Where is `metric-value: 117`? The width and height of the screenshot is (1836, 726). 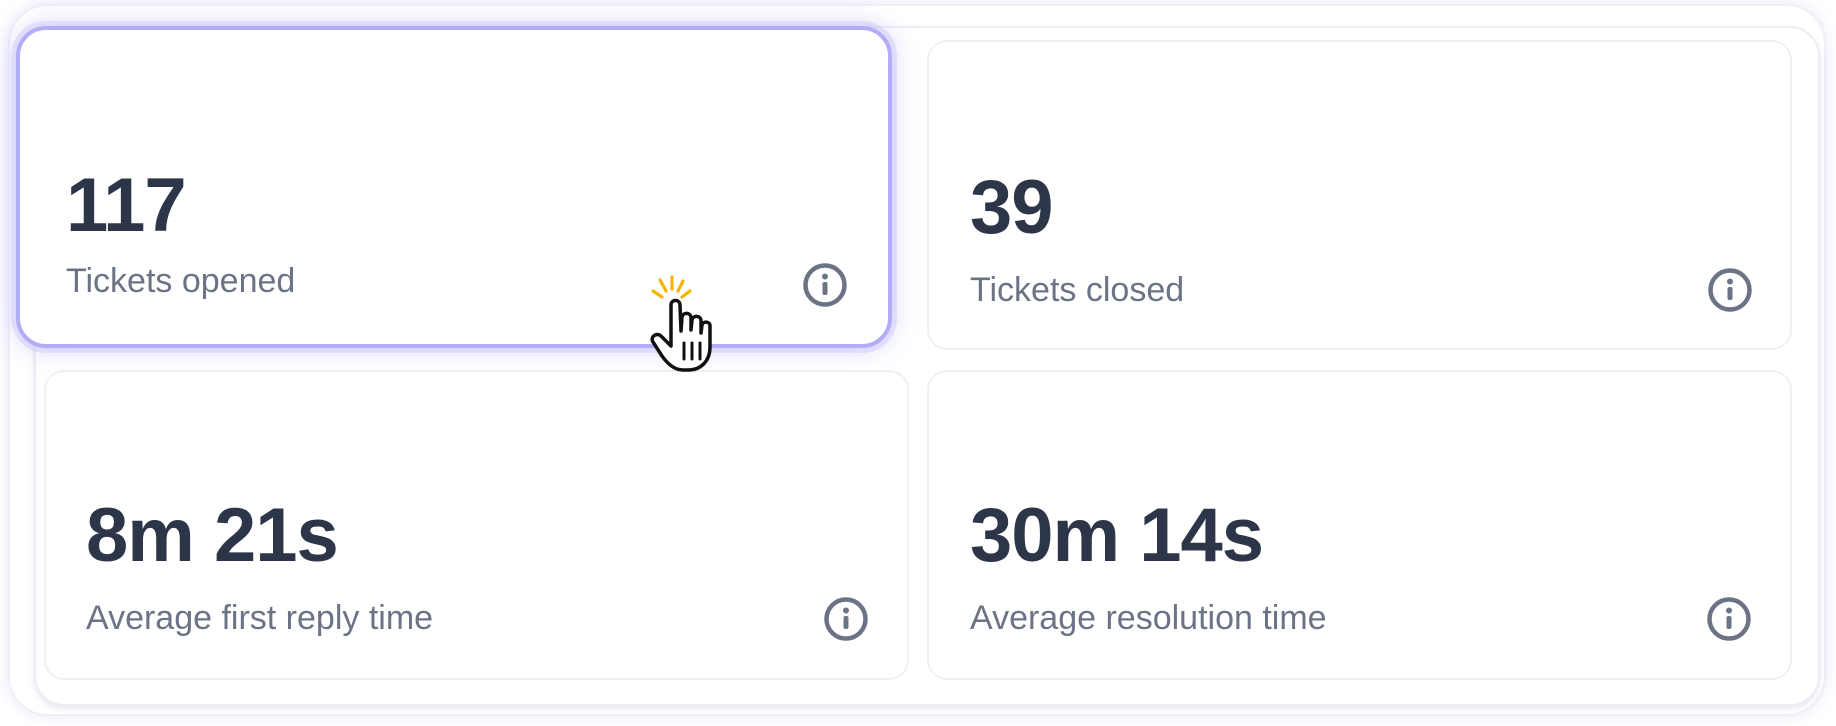
metric-value: 117 is located at coordinates (126, 205).